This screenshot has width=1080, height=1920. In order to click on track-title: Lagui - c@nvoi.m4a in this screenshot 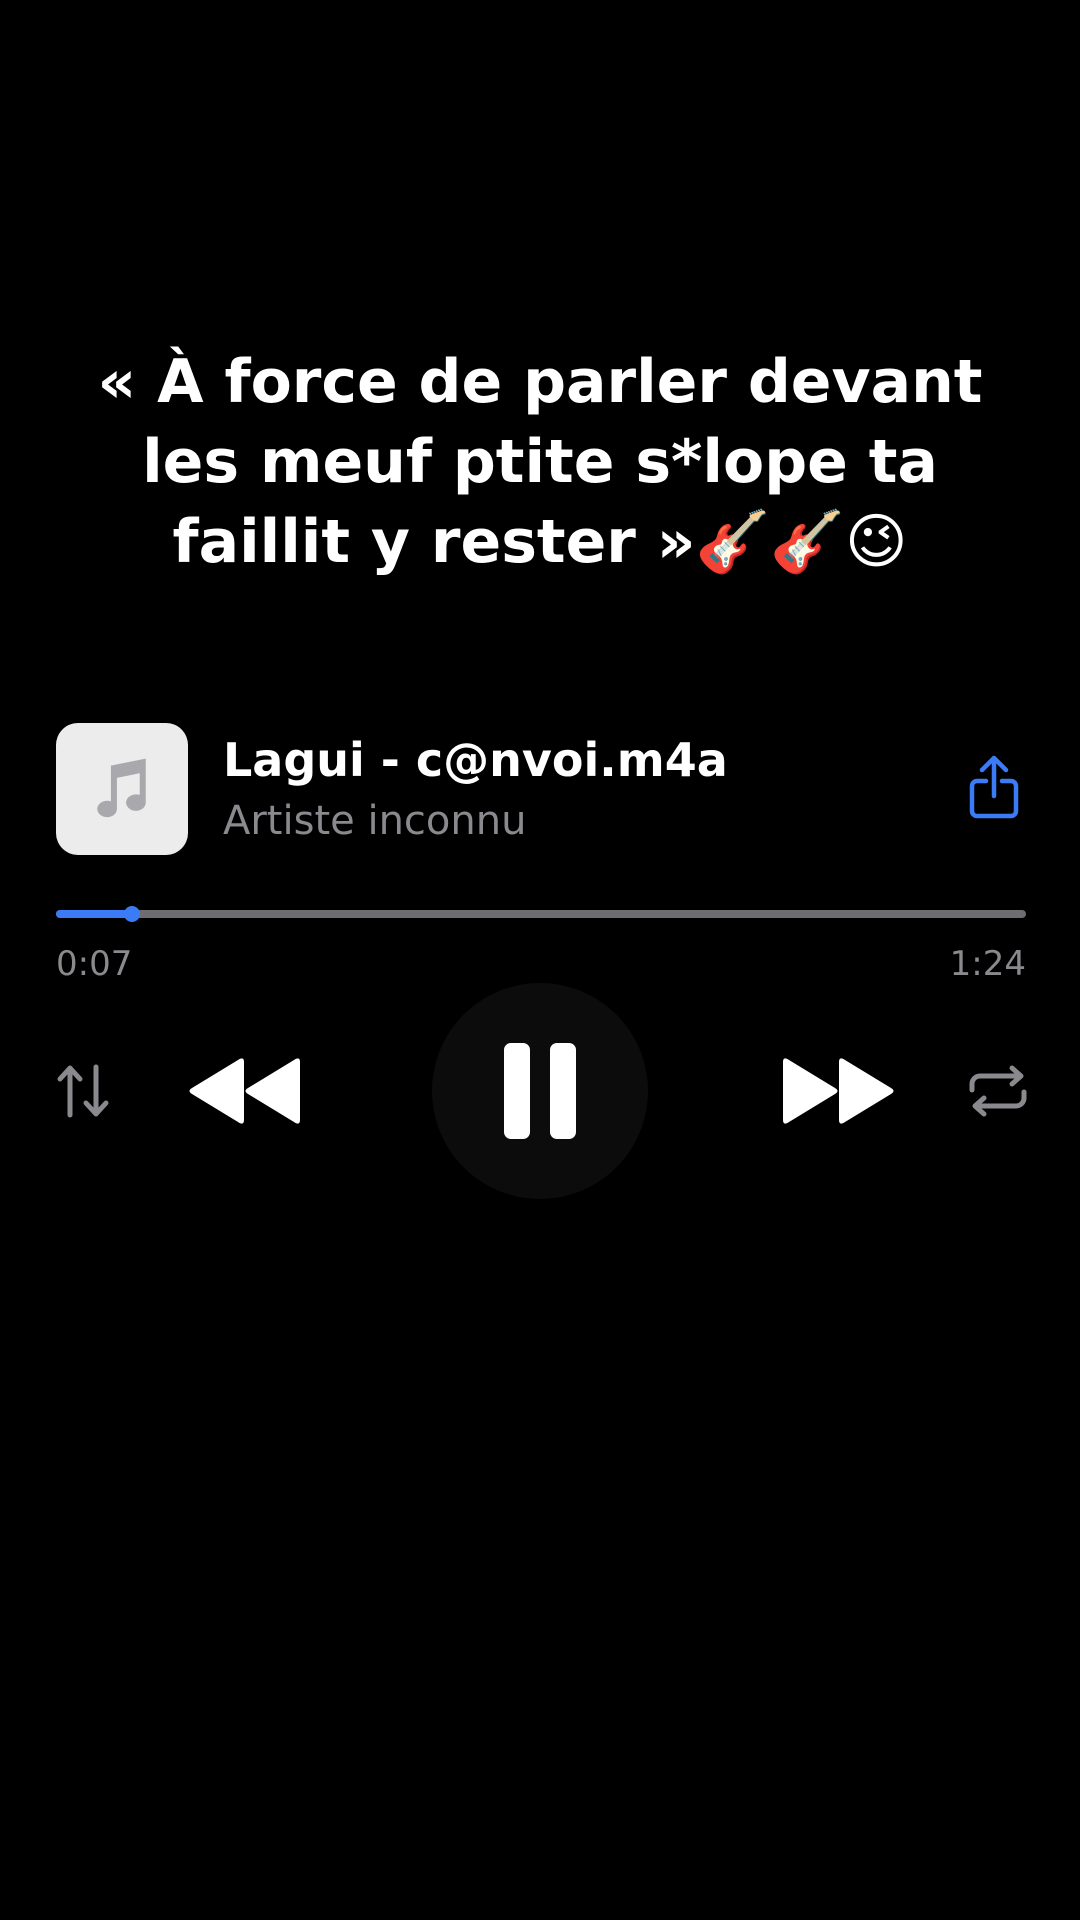, I will do `click(475, 760)`.